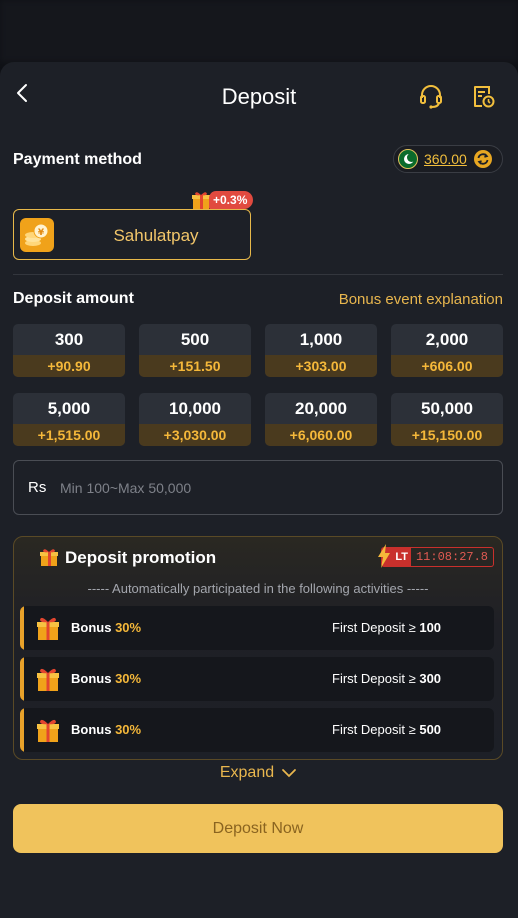 This screenshot has width=518, height=918. What do you see at coordinates (275, 488) in the screenshot?
I see `amount-input` at bounding box center [275, 488].